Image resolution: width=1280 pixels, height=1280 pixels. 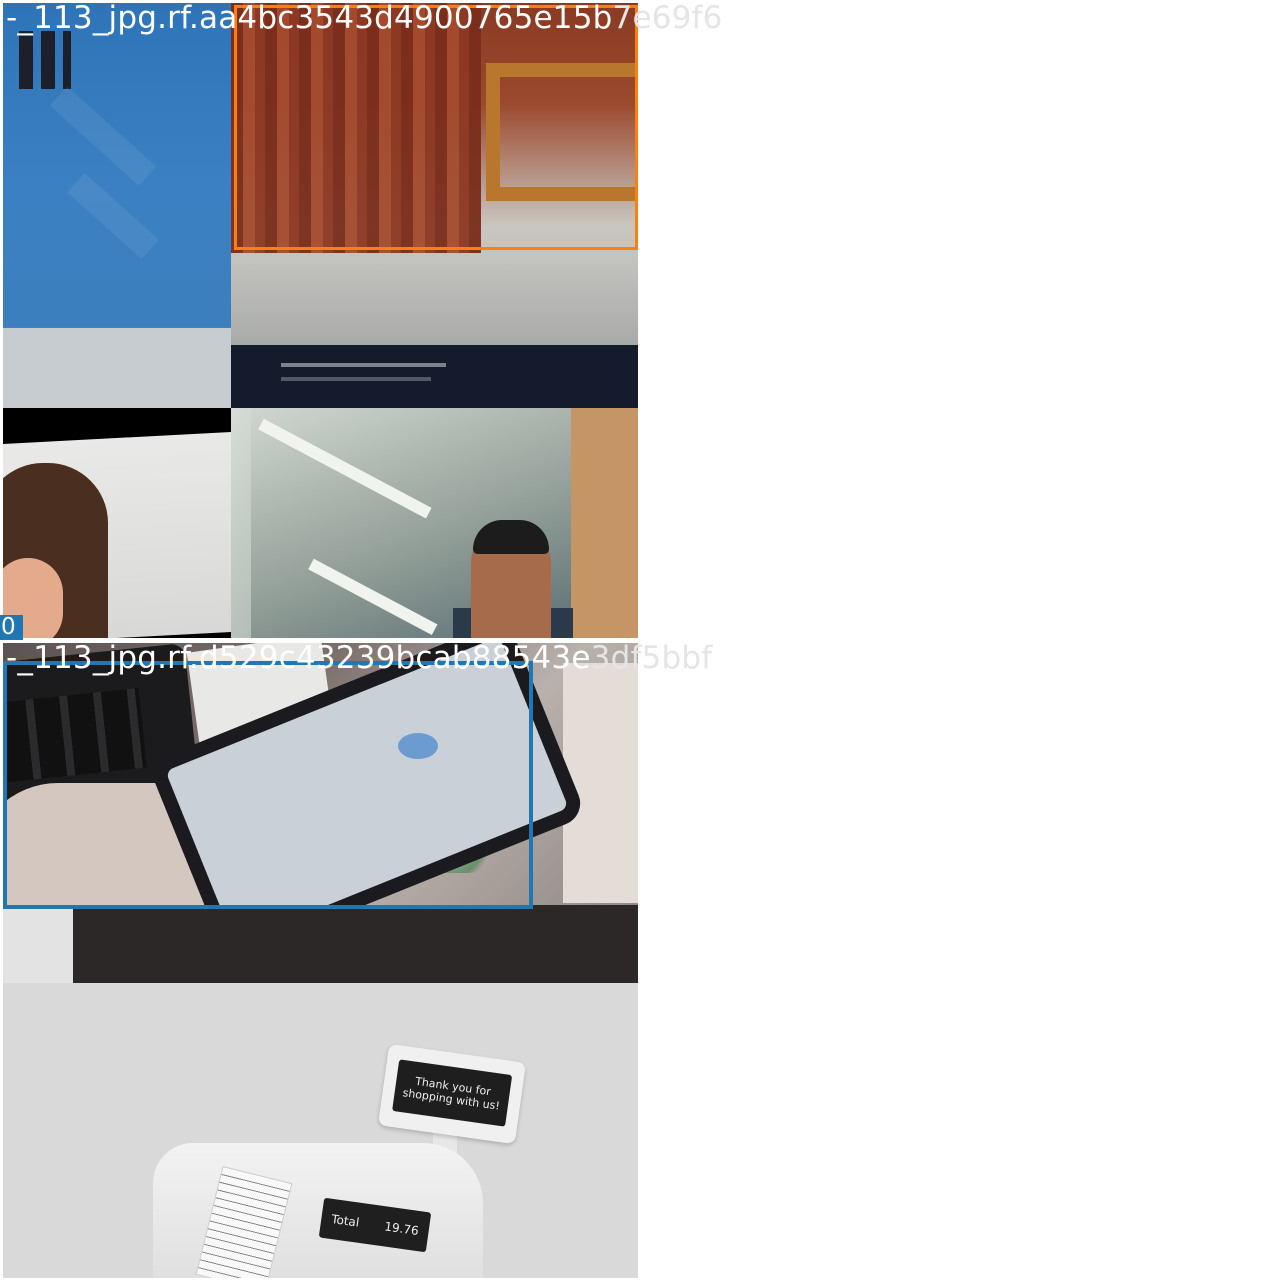 What do you see at coordinates (268, 785) in the screenshot?
I see `bounding-box-blue` at bounding box center [268, 785].